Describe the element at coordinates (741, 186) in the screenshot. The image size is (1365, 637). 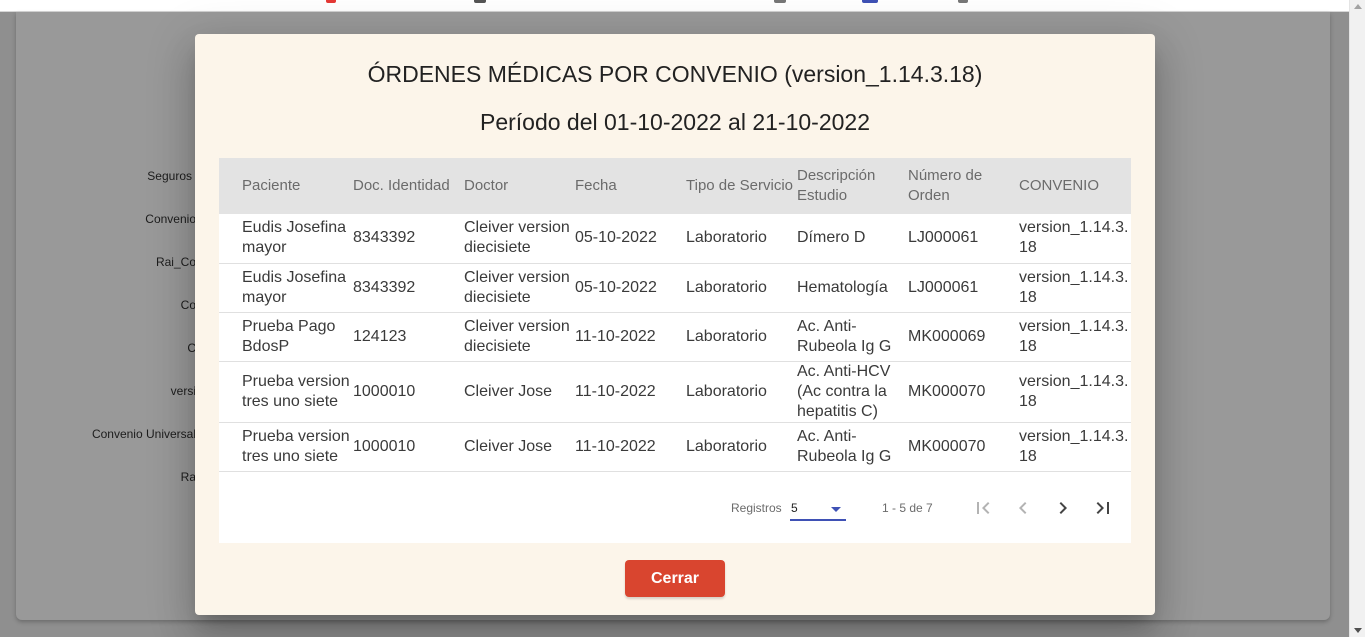
I see `column-header-tipo-servicio: Tipo de Servicio` at that location.